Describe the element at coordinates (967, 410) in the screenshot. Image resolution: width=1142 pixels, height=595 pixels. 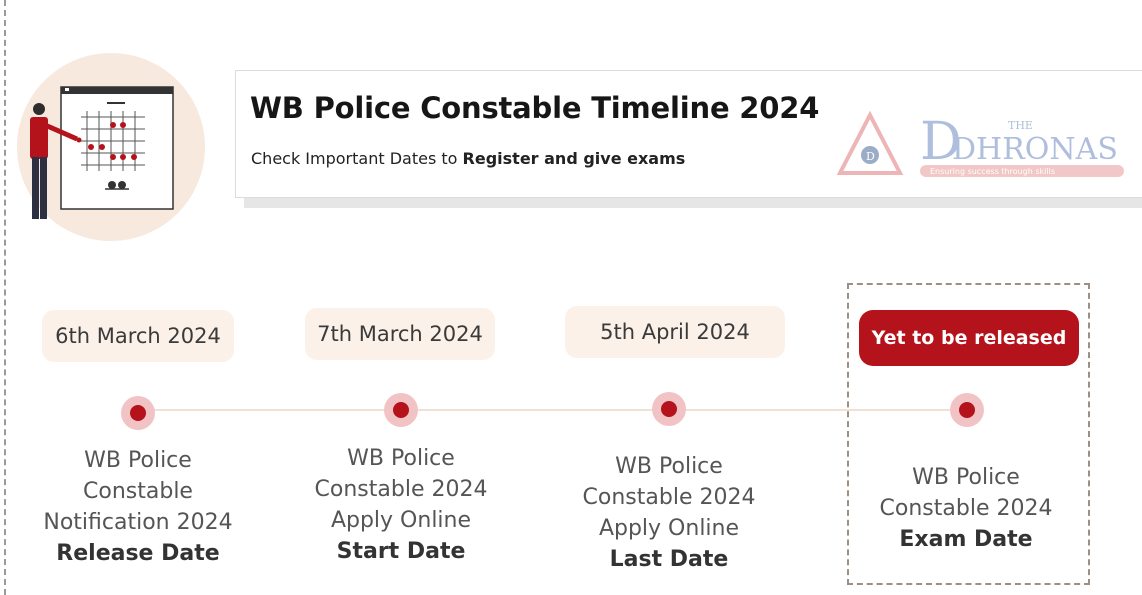
I see `timeline-dot-exam` at that location.